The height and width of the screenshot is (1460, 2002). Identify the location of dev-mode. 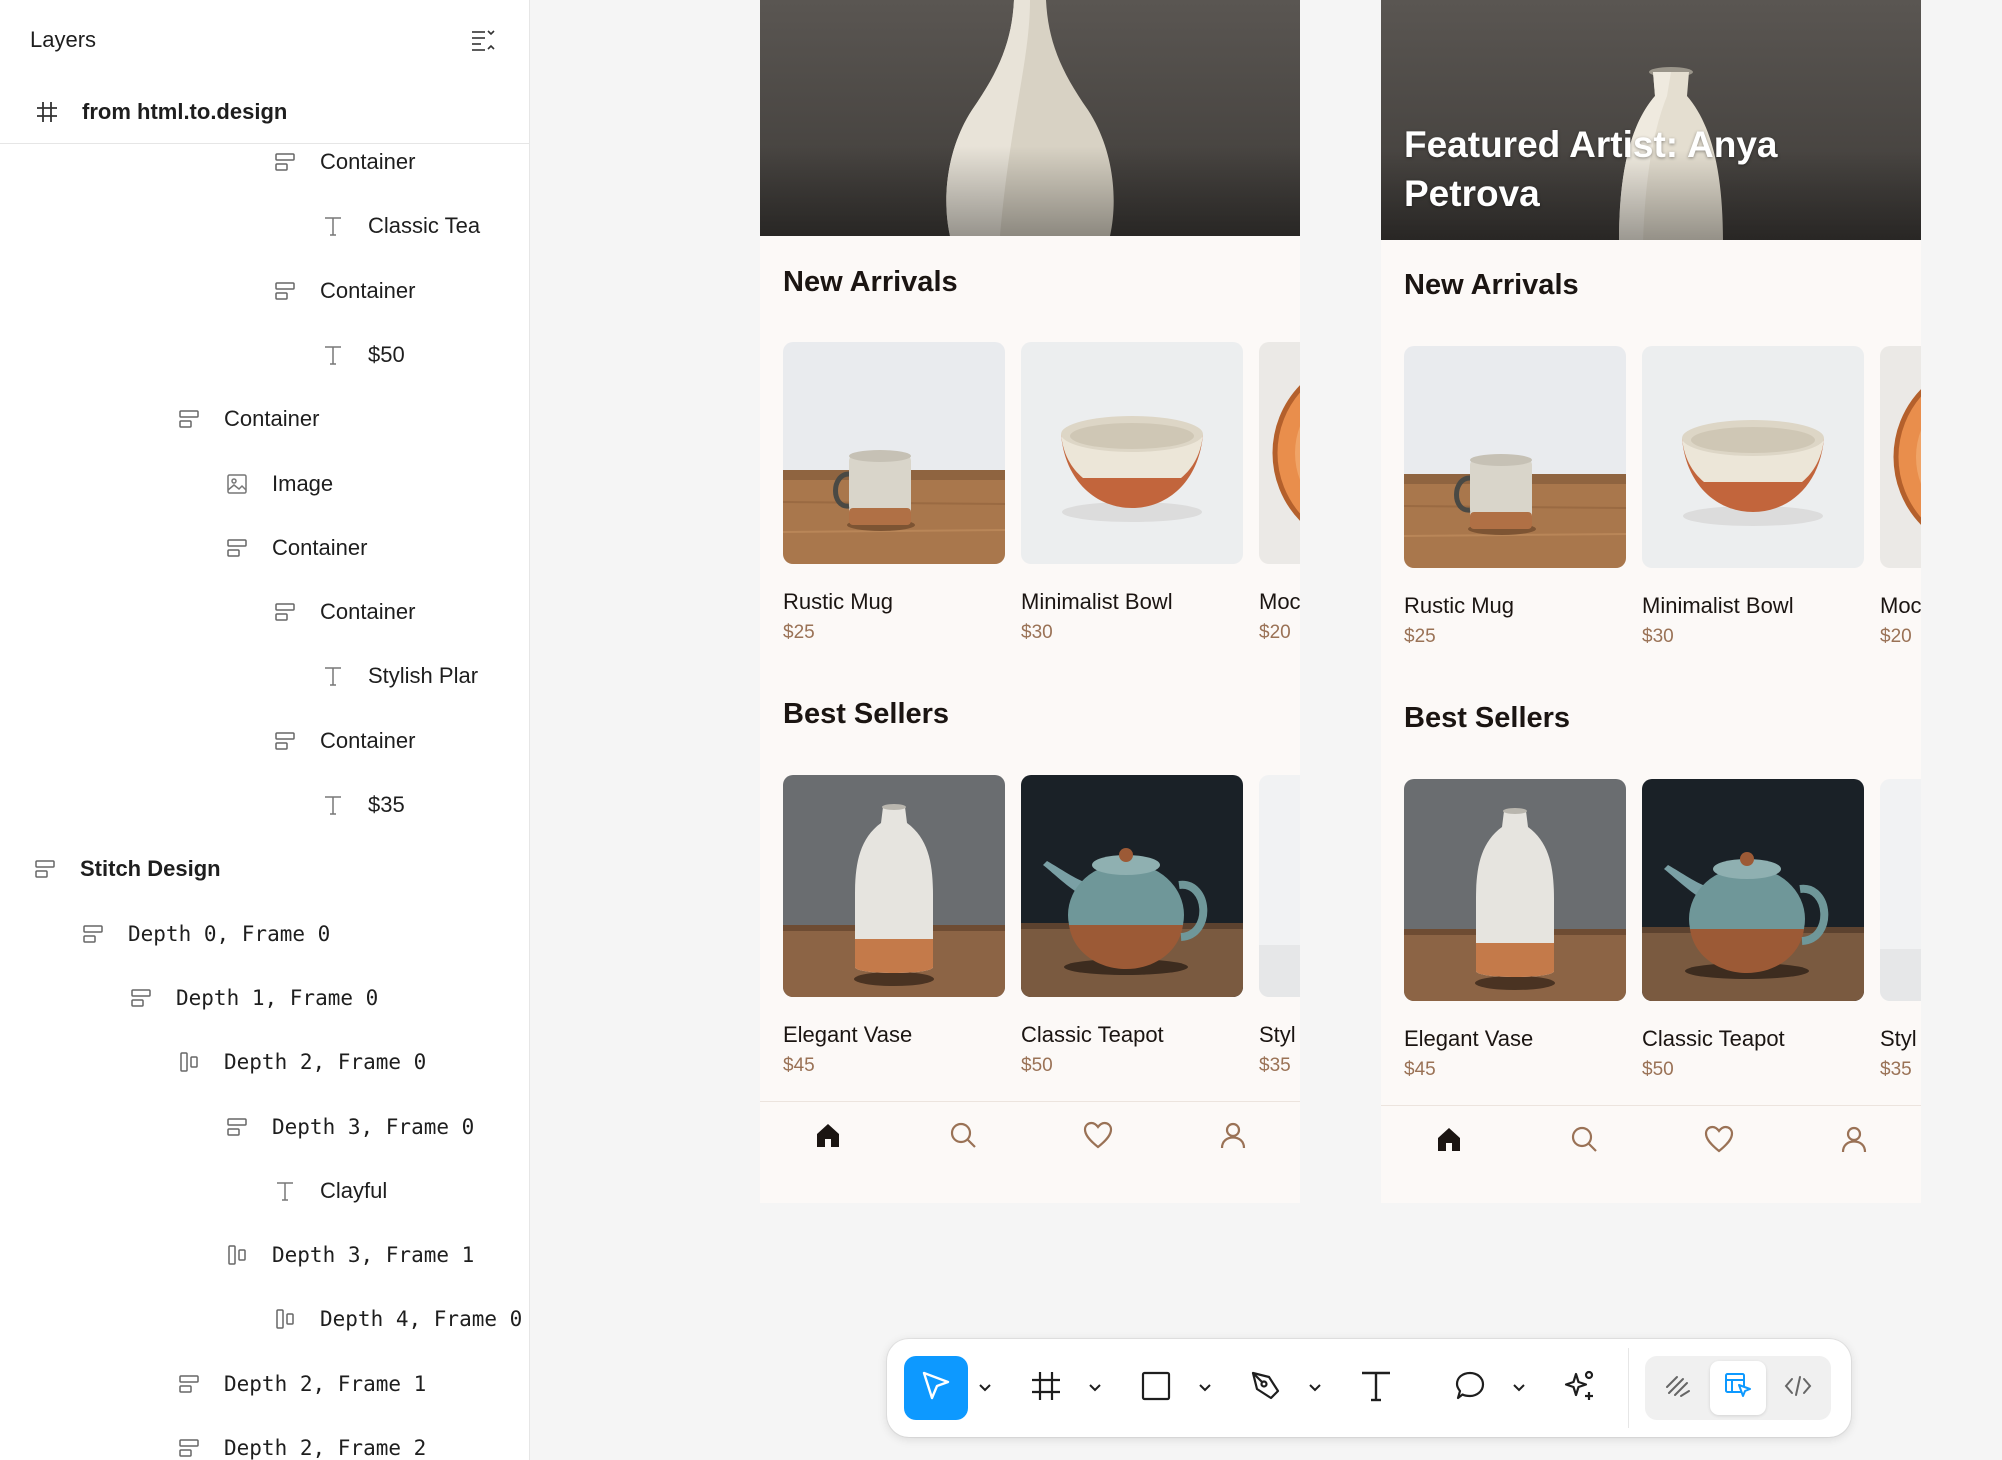
(1798, 1388).